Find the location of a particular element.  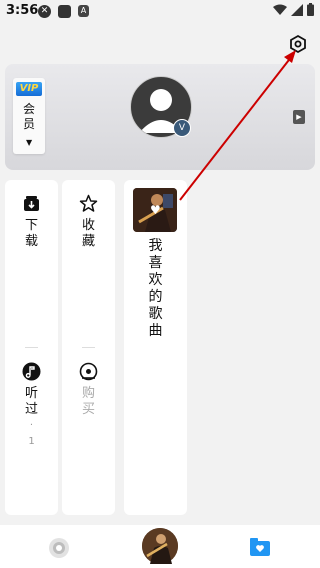

discover-disc-icon is located at coordinates (59, 548).